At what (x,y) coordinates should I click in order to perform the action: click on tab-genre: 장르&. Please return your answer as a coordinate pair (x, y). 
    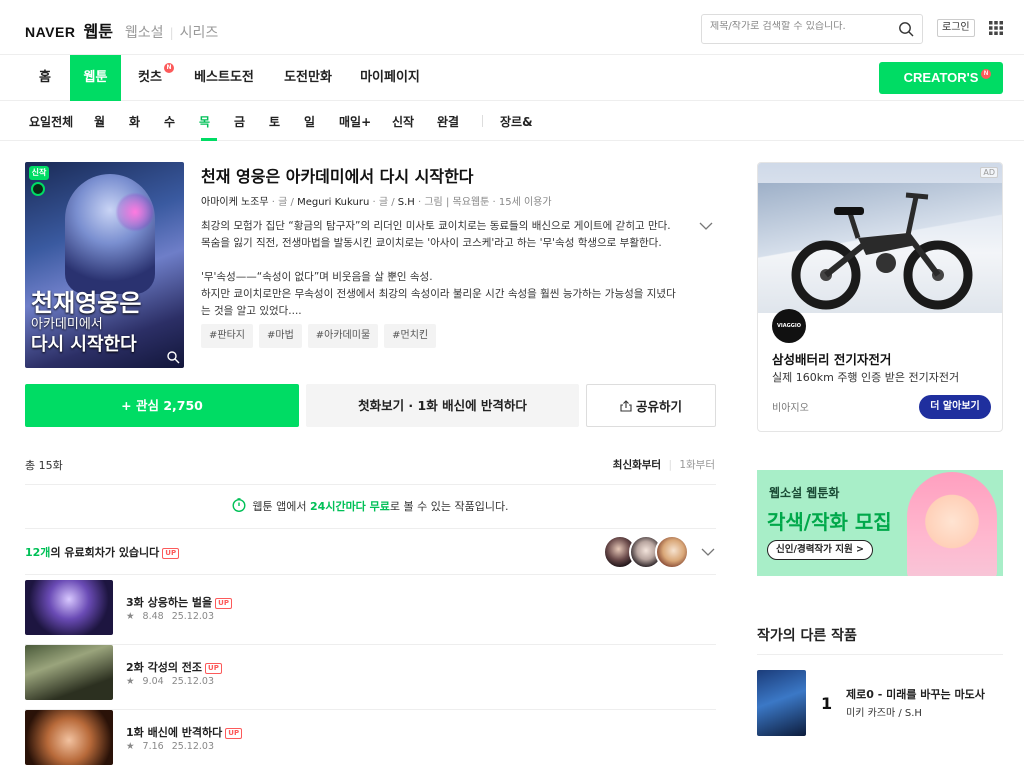
    Looking at the image, I should click on (516, 121).